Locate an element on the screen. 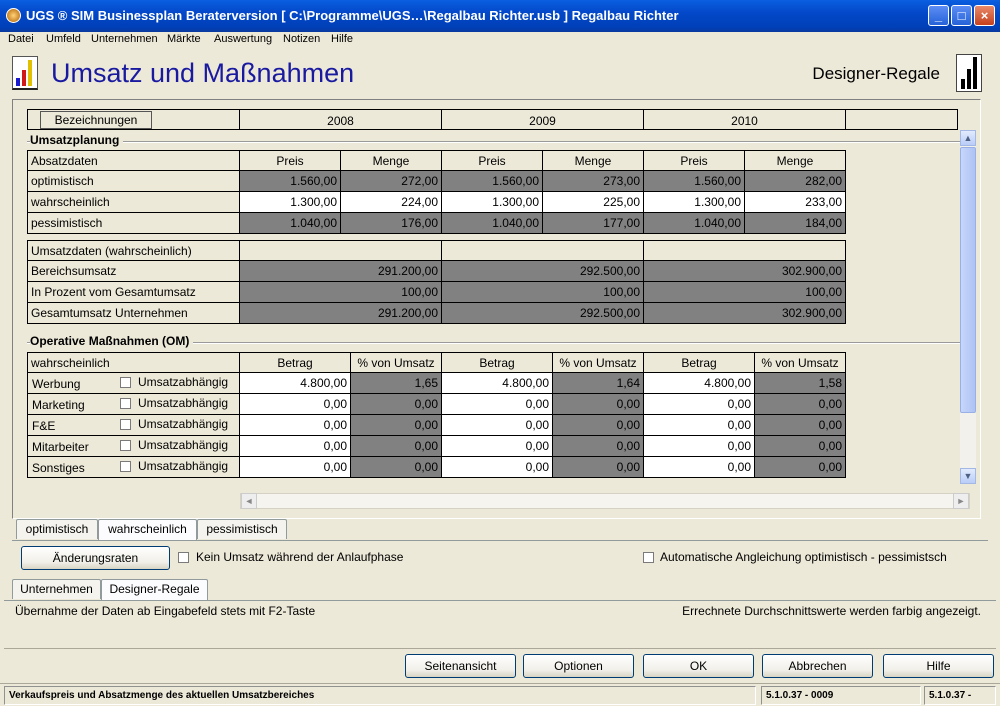 This screenshot has height=706, width=1000. minimize-button: _ is located at coordinates (938, 15).